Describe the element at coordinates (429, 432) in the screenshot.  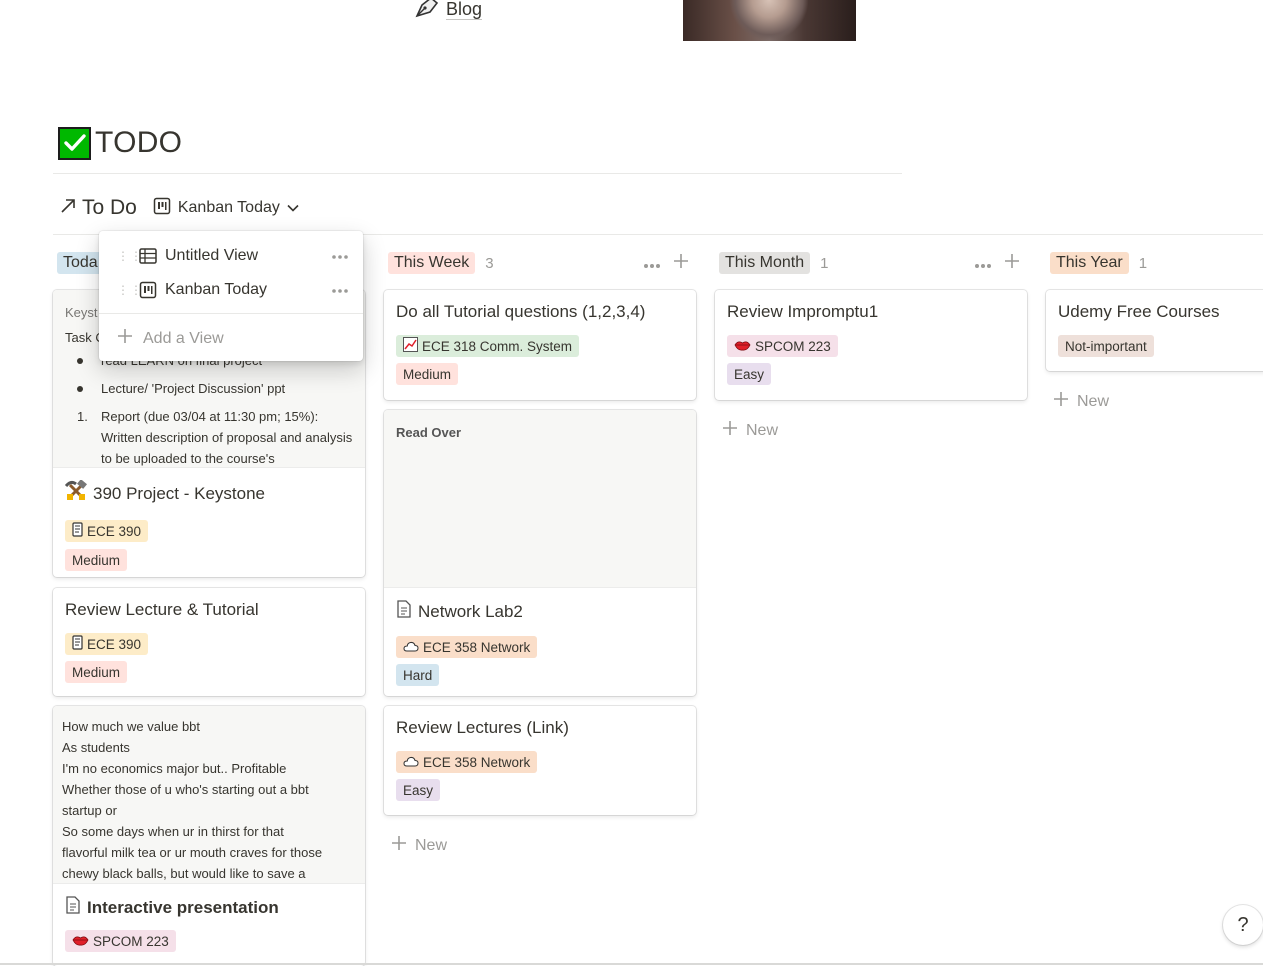
I see `preview-heading: Read Over` at that location.